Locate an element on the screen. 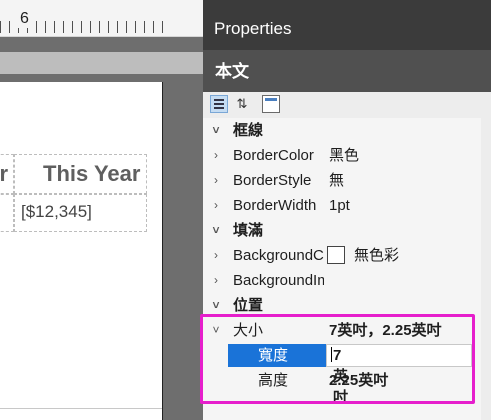 This screenshot has width=491, height=420. property-row-background-color: › BackgroundColor 無色彩 is located at coordinates (347, 255).